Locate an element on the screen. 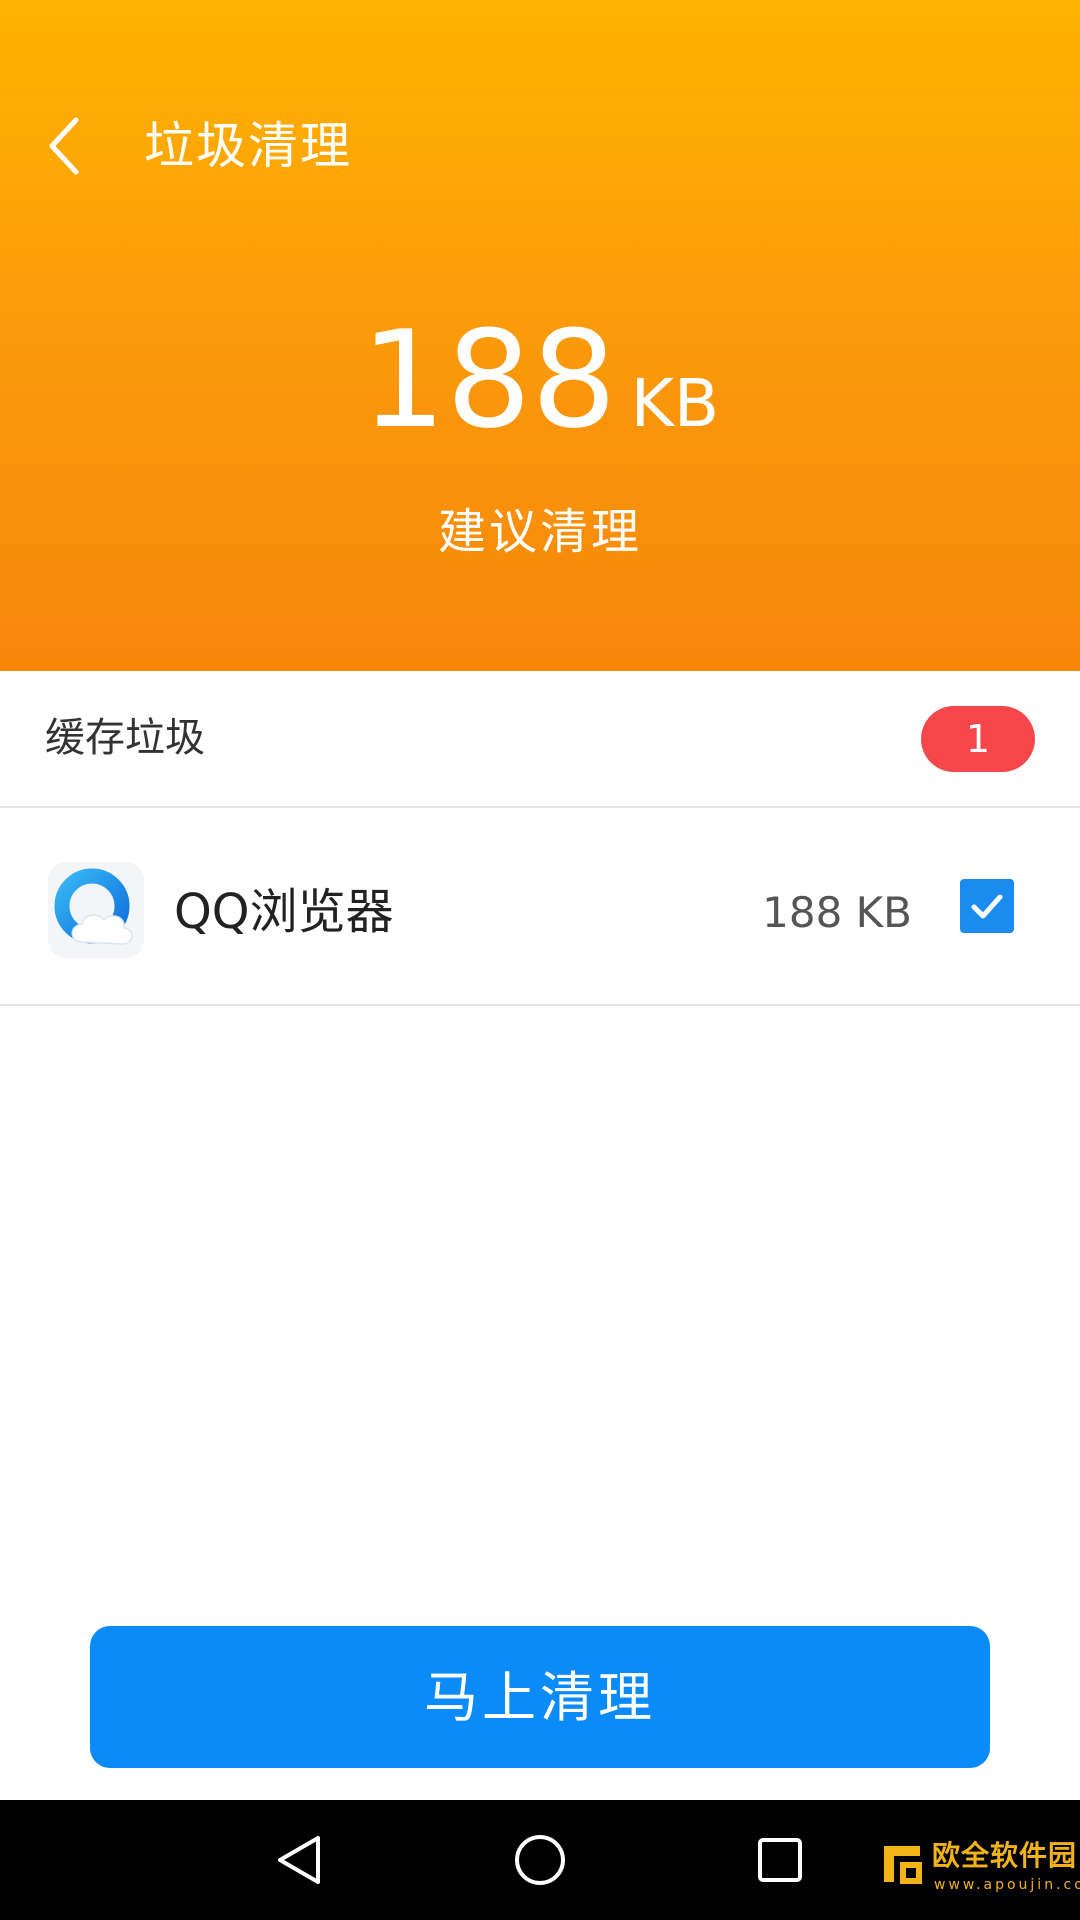 The width and height of the screenshot is (1080, 1920). clean-now-button: 马上清理 is located at coordinates (540, 1697).